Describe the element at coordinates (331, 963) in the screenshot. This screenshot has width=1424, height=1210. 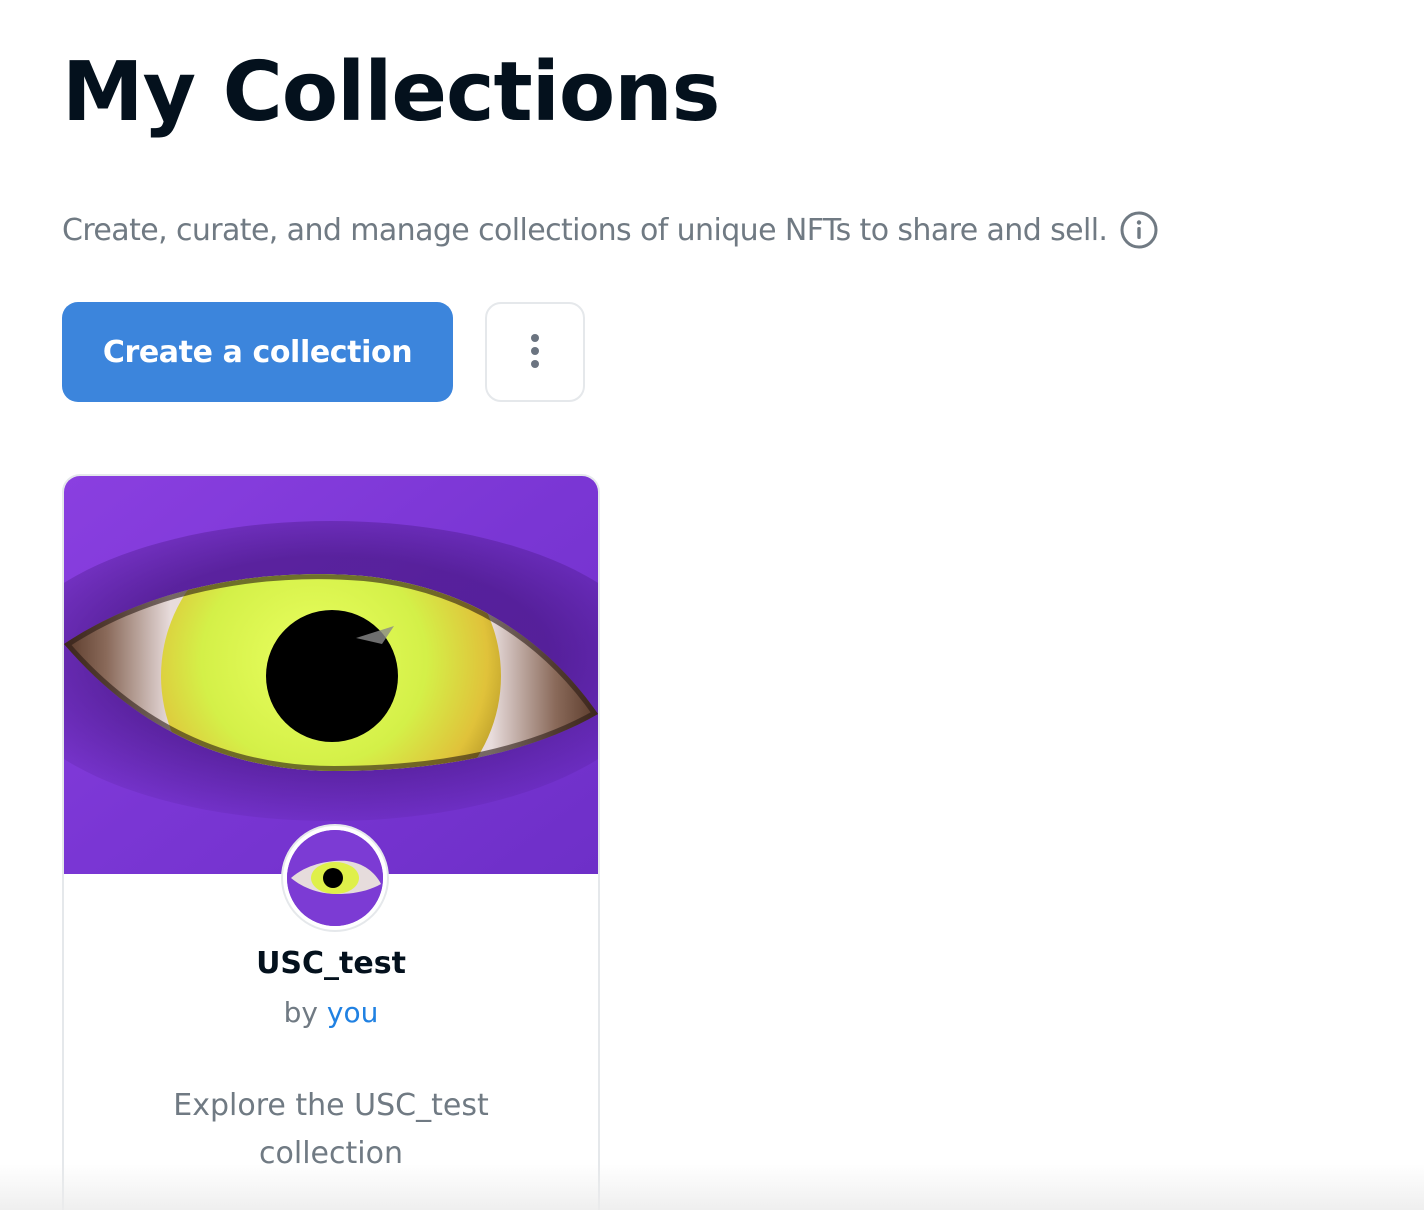
I see `collection-name: USC_test` at that location.